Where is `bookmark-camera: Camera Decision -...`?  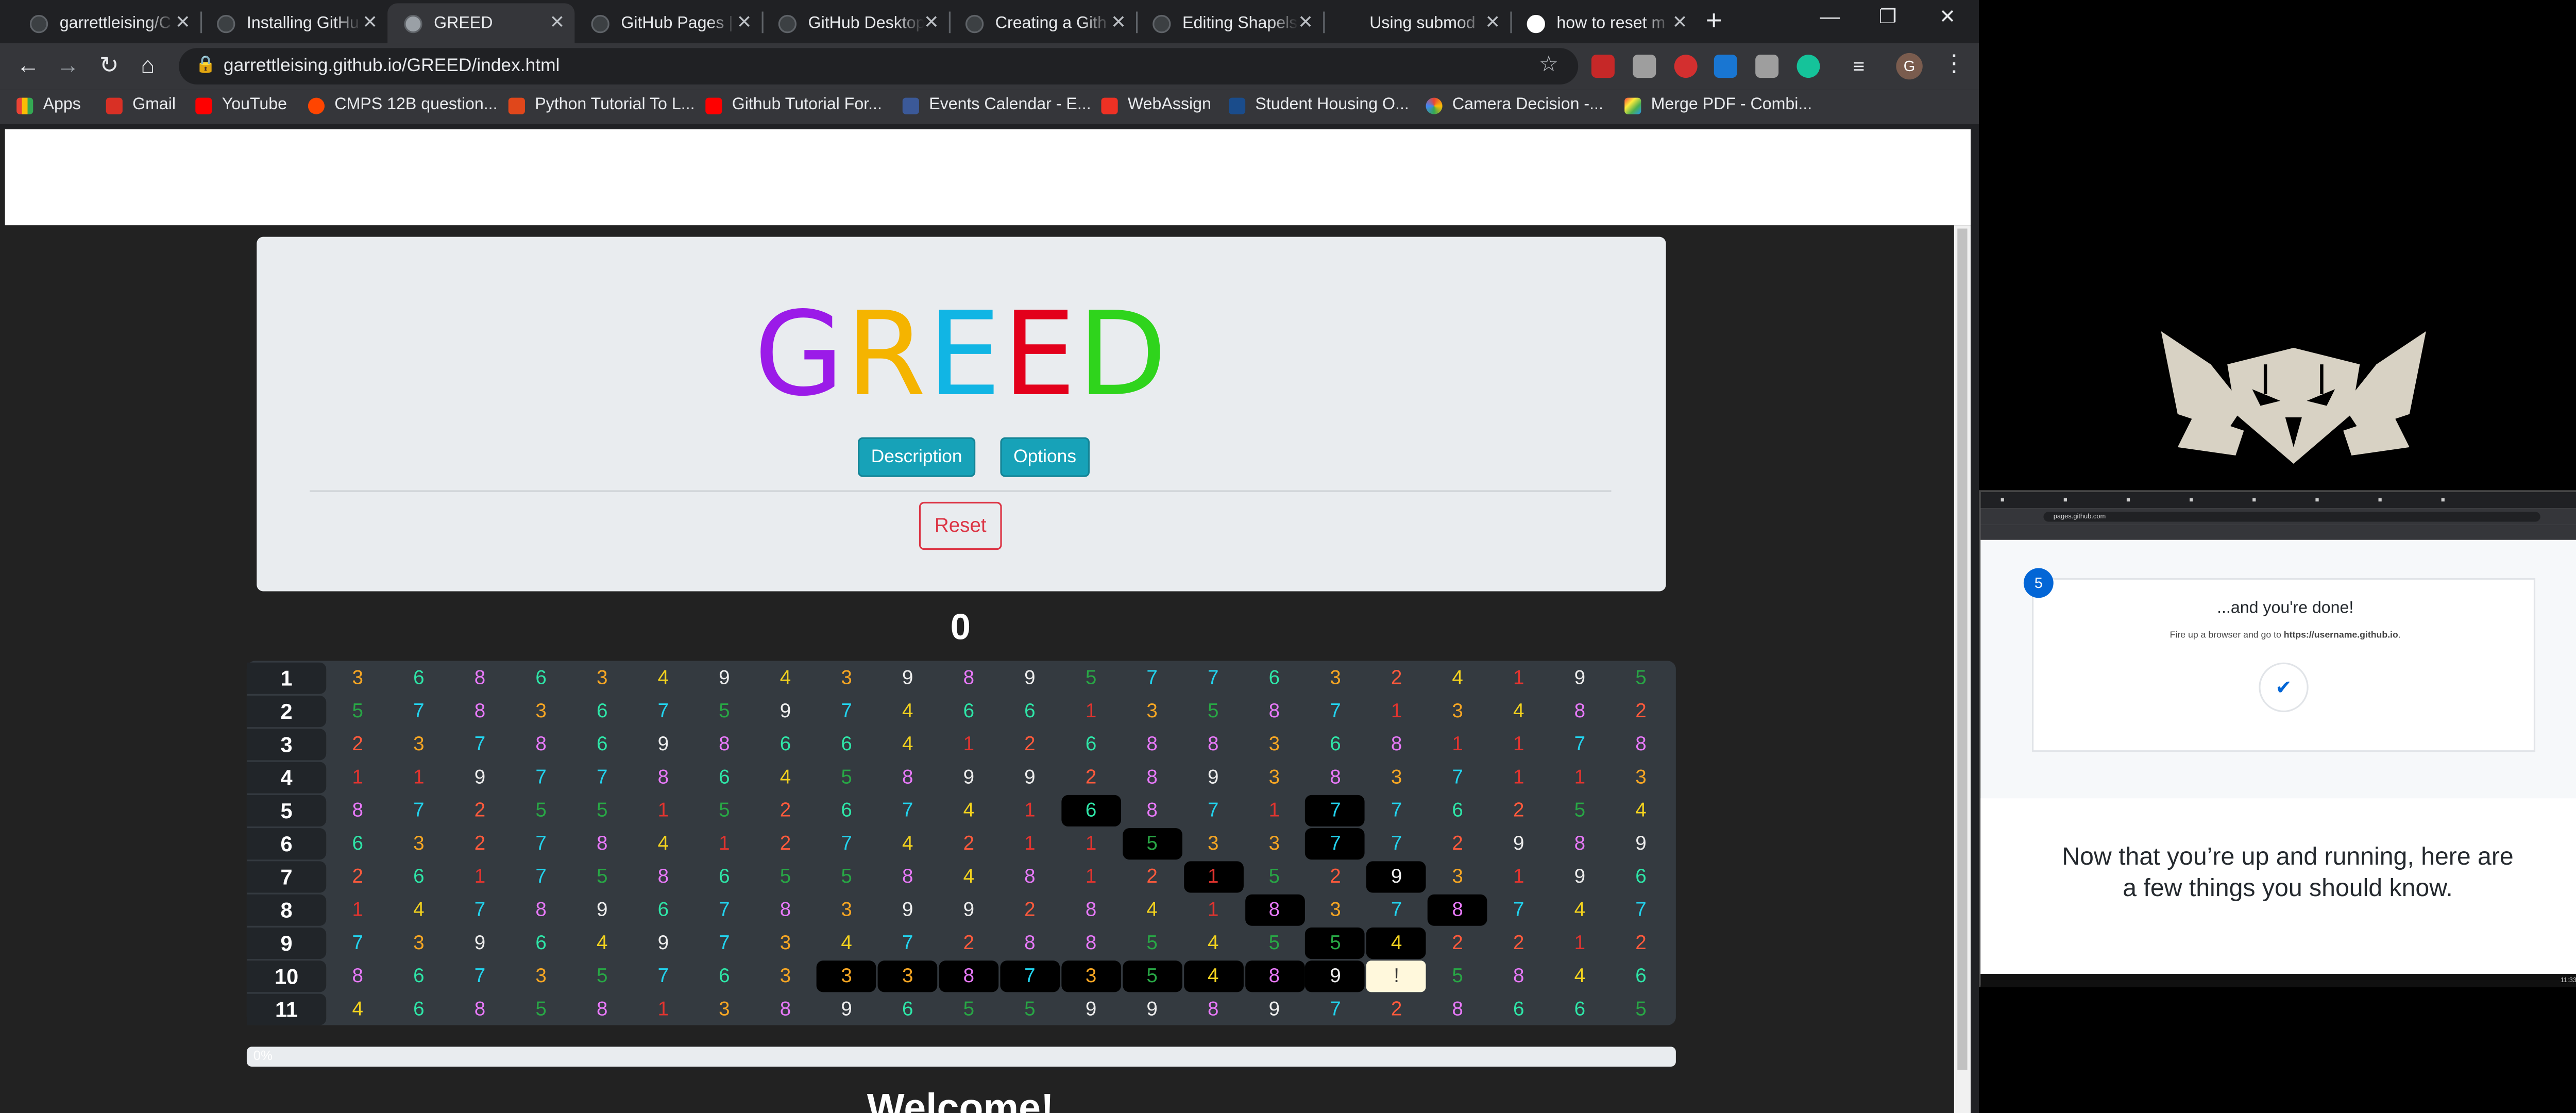 bookmark-camera: Camera Decision -... is located at coordinates (1514, 105).